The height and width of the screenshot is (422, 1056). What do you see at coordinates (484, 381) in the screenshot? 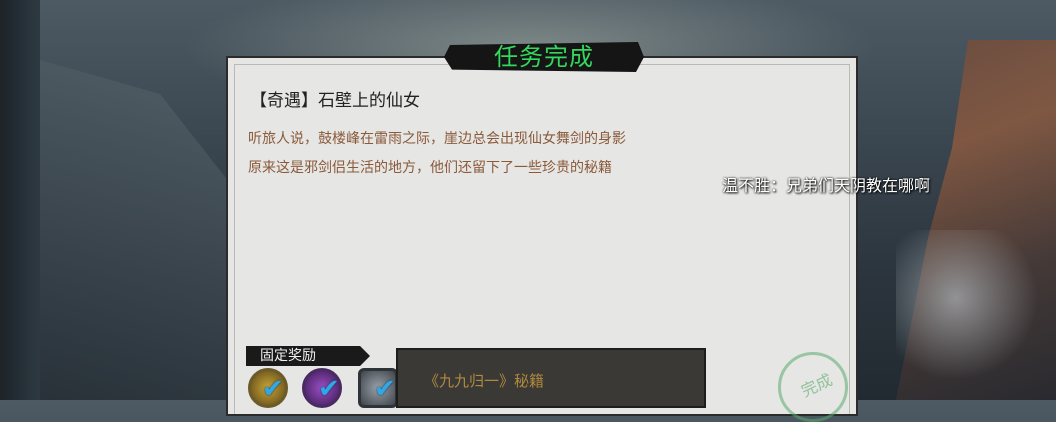
I see `tooltip-item-name: 《九九归一》秘籍` at bounding box center [484, 381].